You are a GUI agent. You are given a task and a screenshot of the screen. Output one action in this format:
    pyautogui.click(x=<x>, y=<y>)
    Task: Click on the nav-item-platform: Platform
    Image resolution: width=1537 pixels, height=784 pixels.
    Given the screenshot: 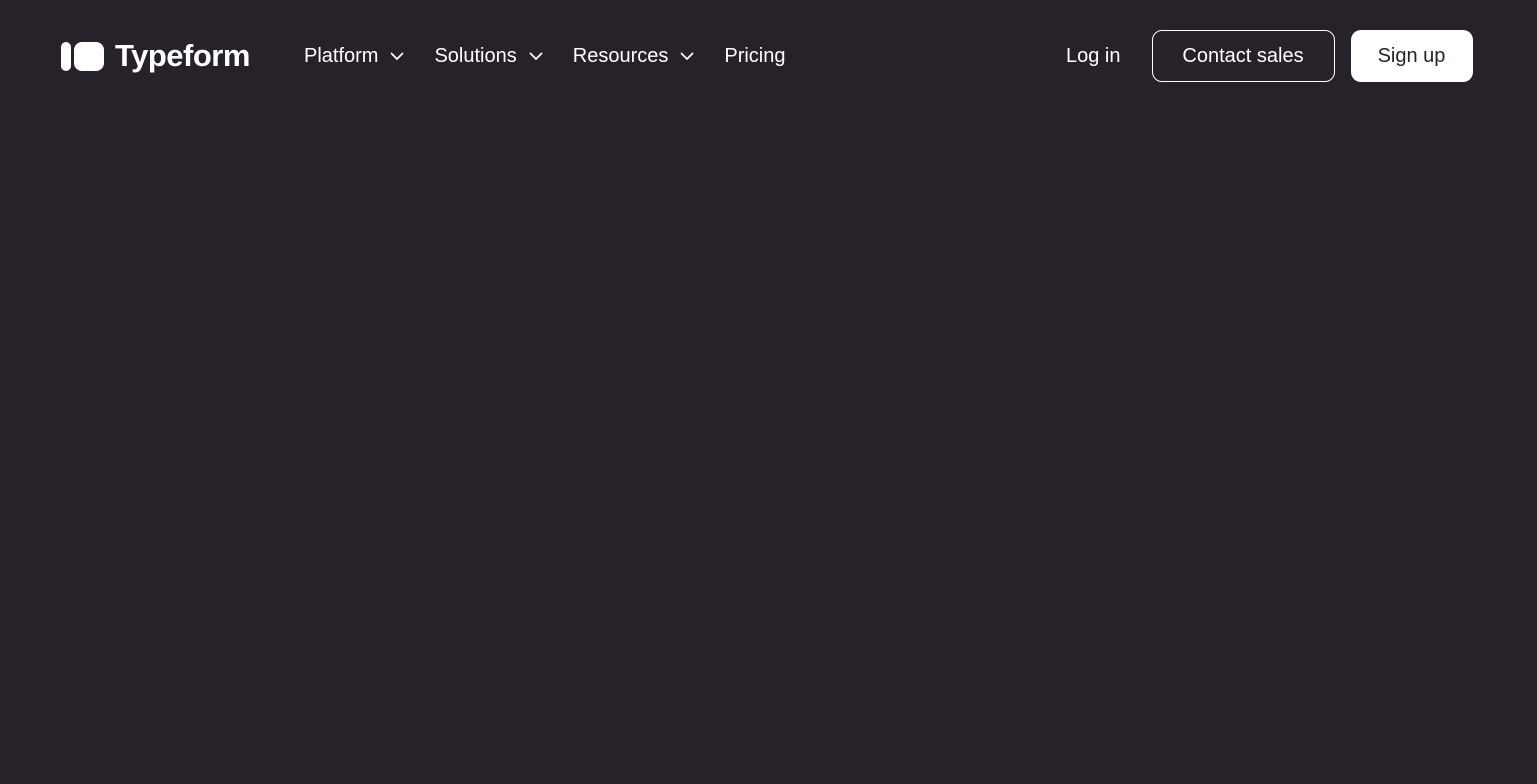 What is the action you would take?
    pyautogui.click(x=354, y=56)
    